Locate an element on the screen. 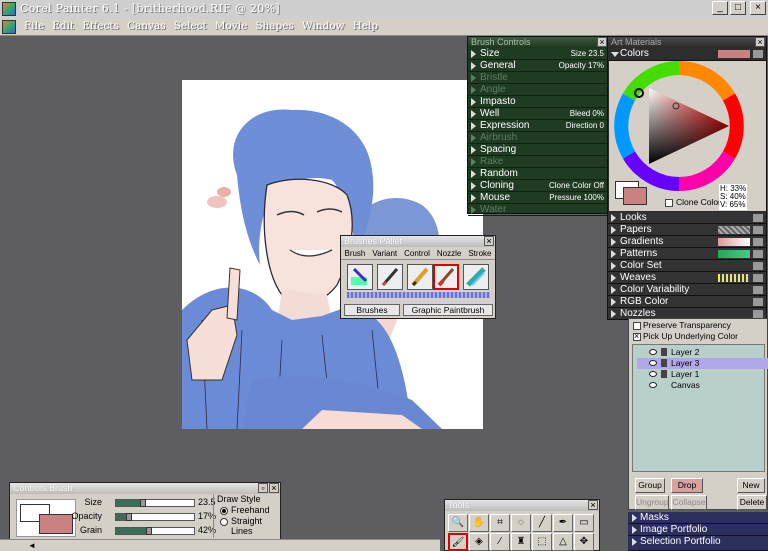 The width and height of the screenshot is (768, 551). palette-brush-icon is located at coordinates (360, 277).